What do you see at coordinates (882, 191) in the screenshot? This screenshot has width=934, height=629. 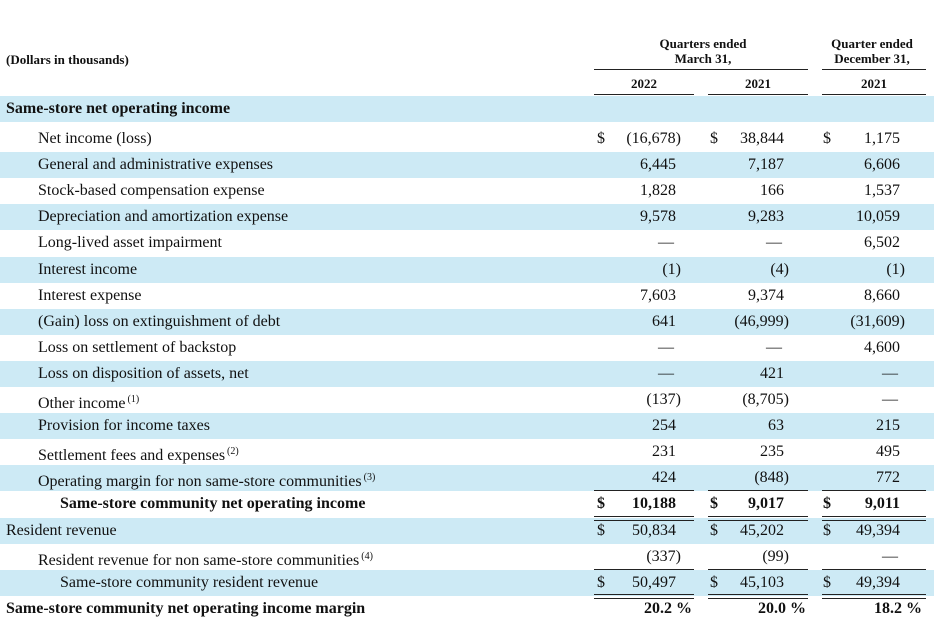 I see `cell-col3: 1,537` at bounding box center [882, 191].